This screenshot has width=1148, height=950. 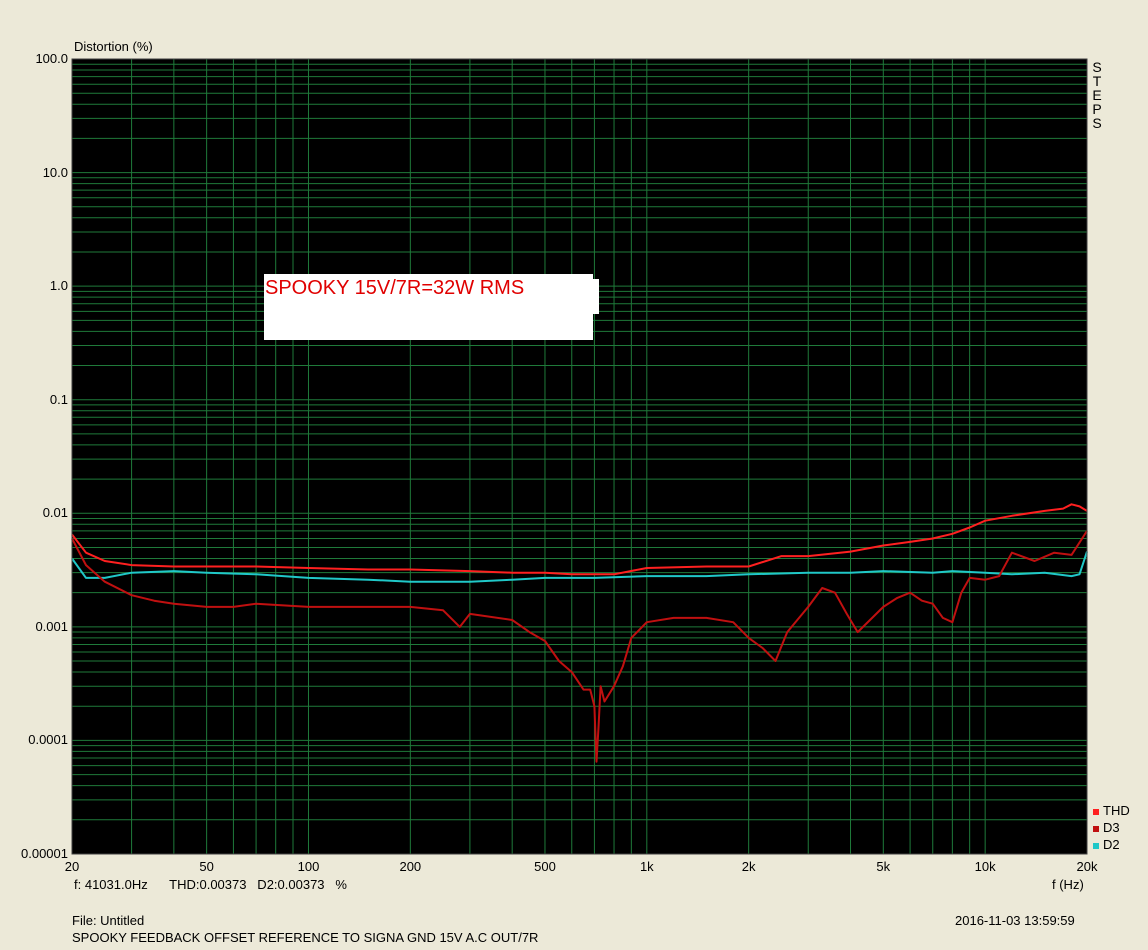 I want to click on x-tick-label: 200, so click(x=410, y=866).